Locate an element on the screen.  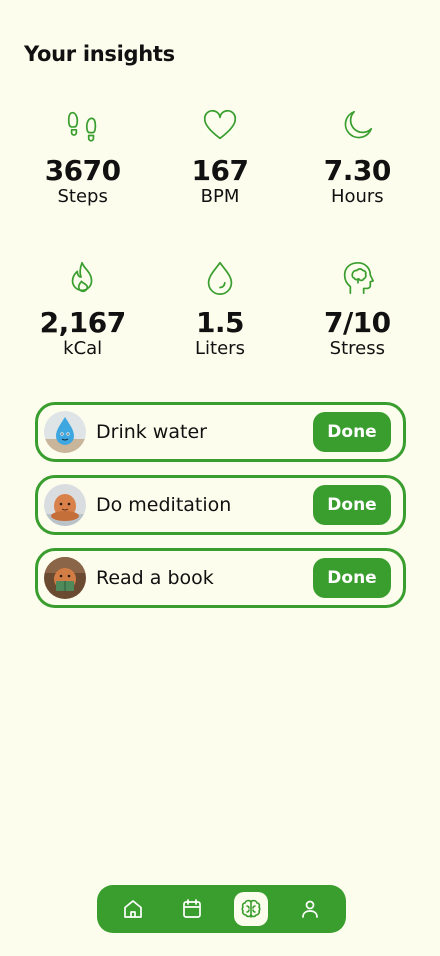
brain-icon is located at coordinates (251, 908).